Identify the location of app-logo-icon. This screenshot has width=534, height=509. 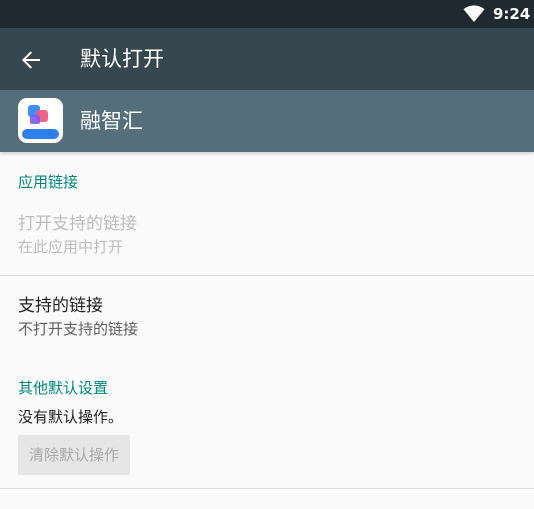
(40, 122).